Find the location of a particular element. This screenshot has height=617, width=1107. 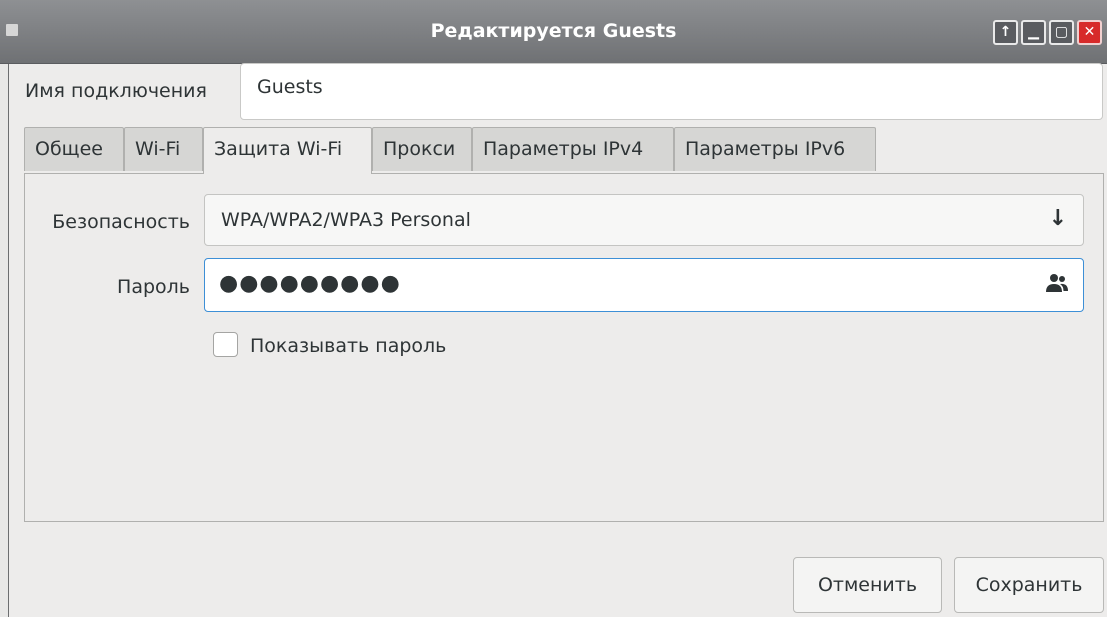

password-input: ●●●●●●●●● is located at coordinates (644, 285).